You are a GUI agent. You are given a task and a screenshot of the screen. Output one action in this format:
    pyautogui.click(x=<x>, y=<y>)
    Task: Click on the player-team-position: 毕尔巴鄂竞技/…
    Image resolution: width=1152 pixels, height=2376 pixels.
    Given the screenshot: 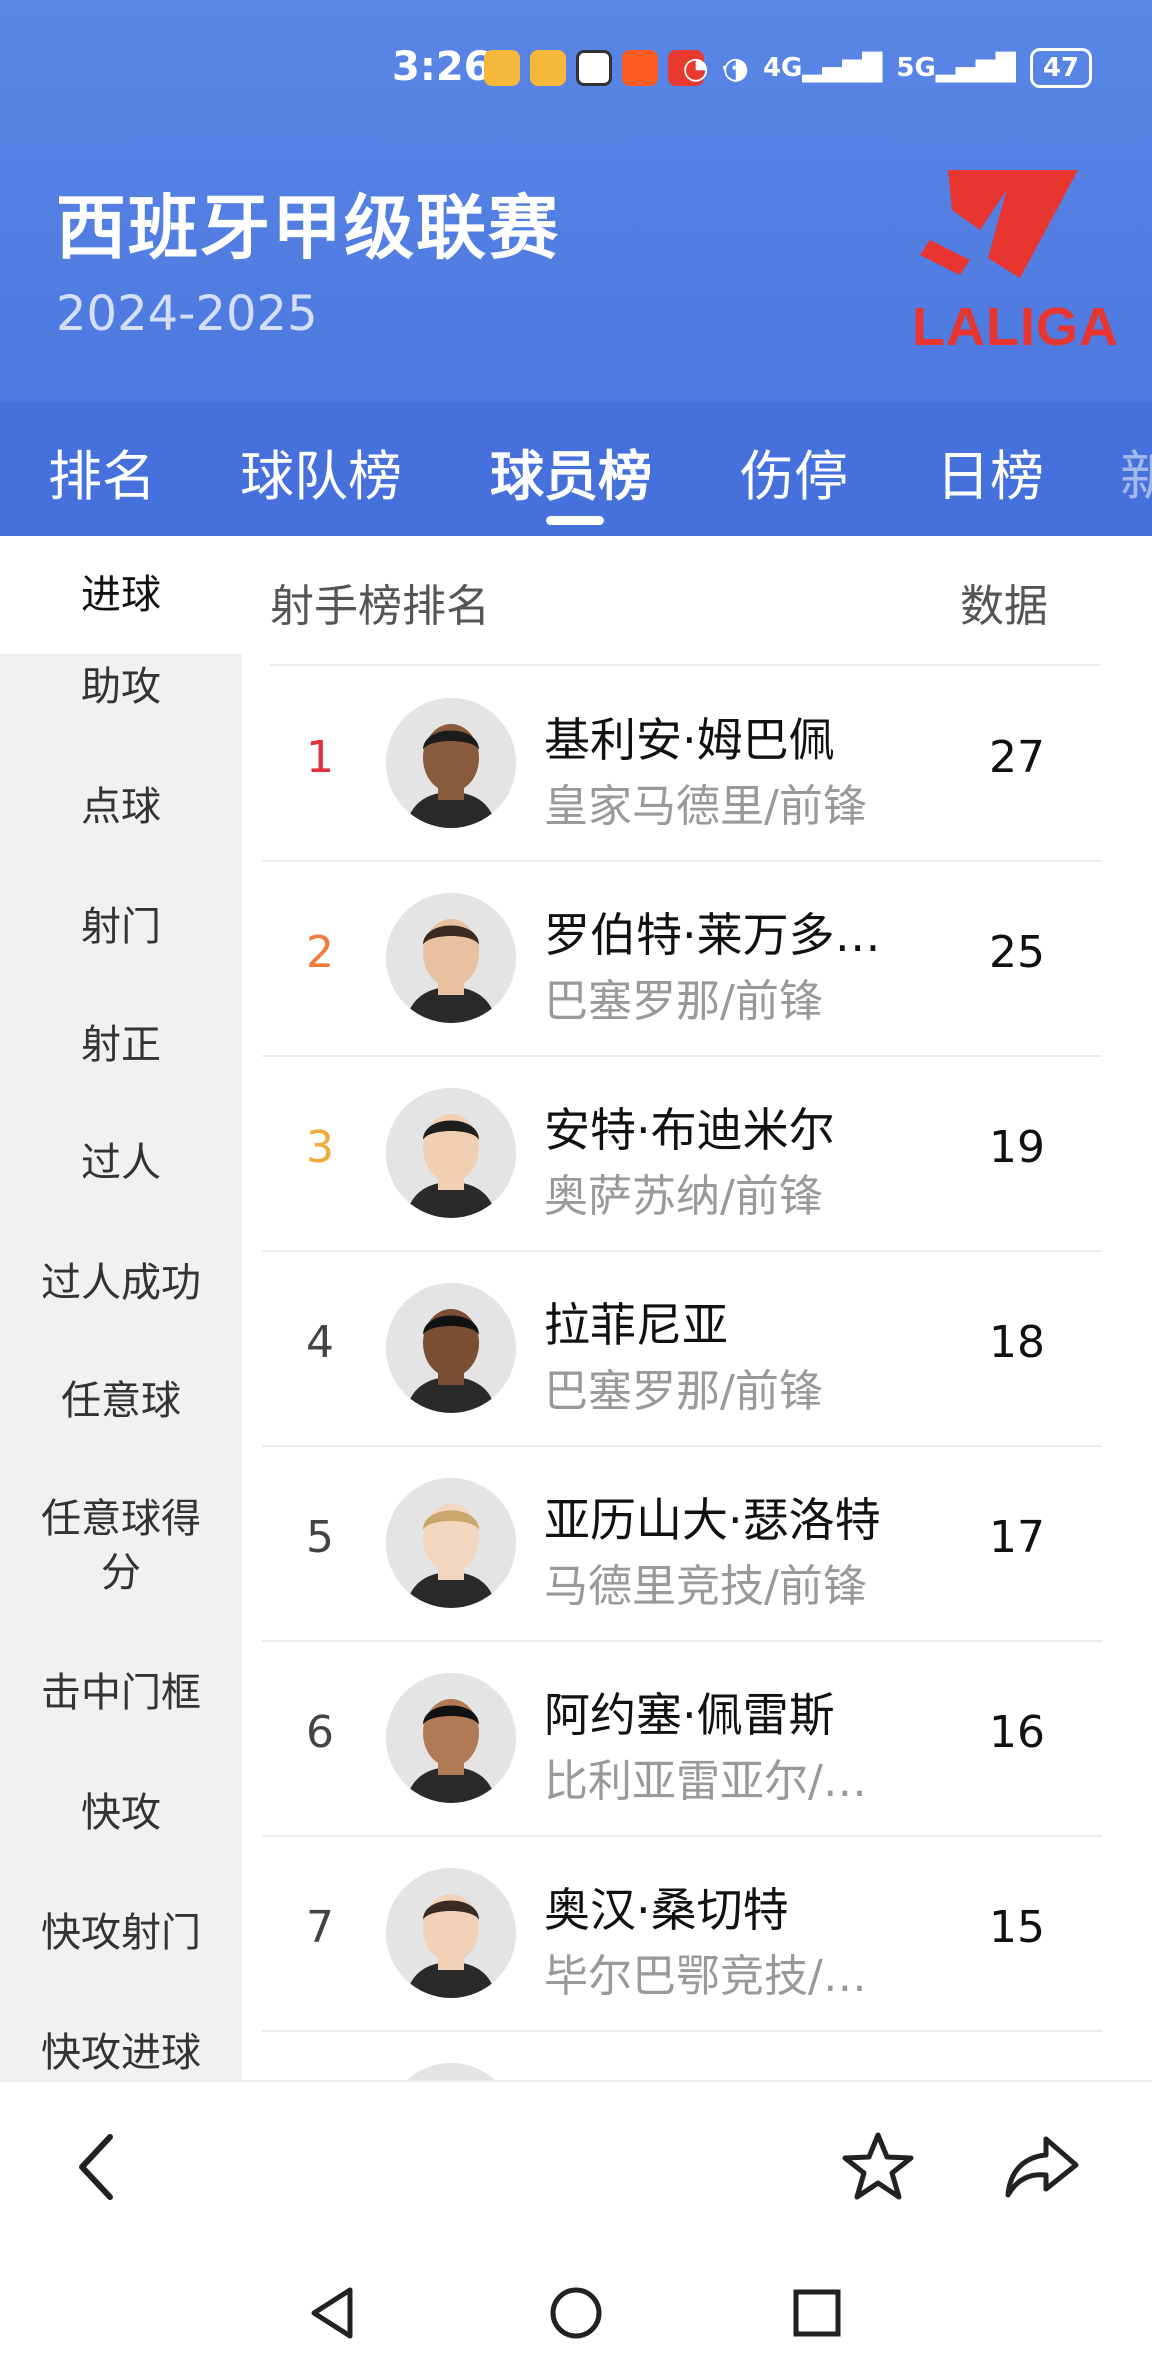 What is the action you would take?
    pyautogui.click(x=705, y=1976)
    